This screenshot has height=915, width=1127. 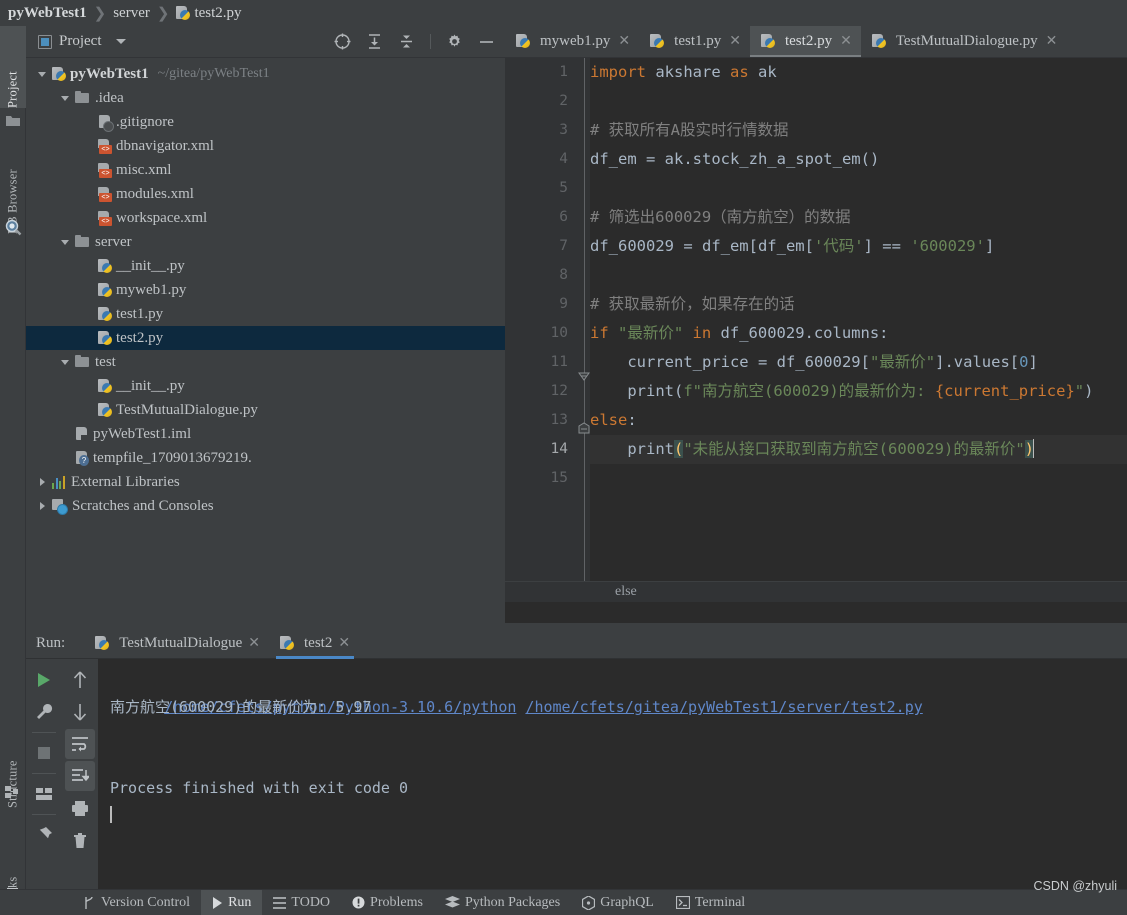 I want to click on down-arrow-icon, so click(x=80, y=712).